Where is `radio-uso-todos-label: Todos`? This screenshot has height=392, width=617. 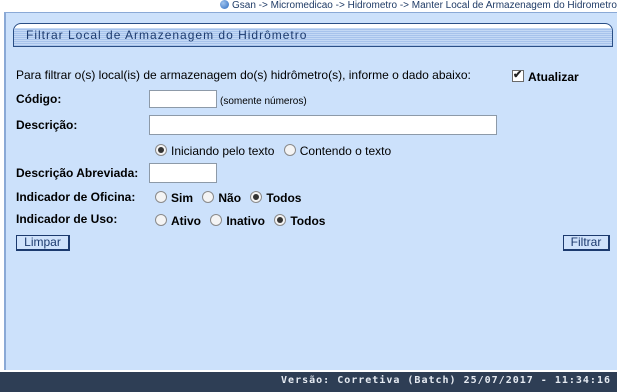 radio-uso-todos-label: Todos is located at coordinates (308, 221).